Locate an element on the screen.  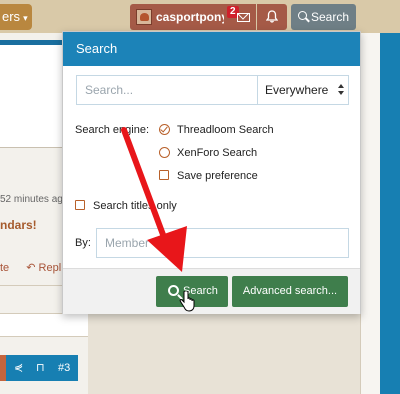
content-card is located at coordinates (33, 94).